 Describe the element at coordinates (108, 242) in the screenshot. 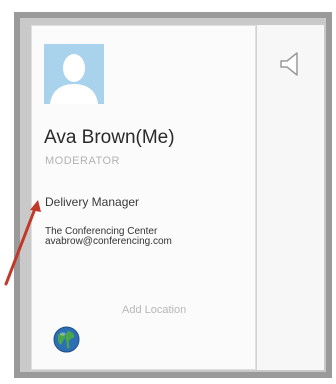

I see `participant-email: avabrow@conferencing.com` at that location.